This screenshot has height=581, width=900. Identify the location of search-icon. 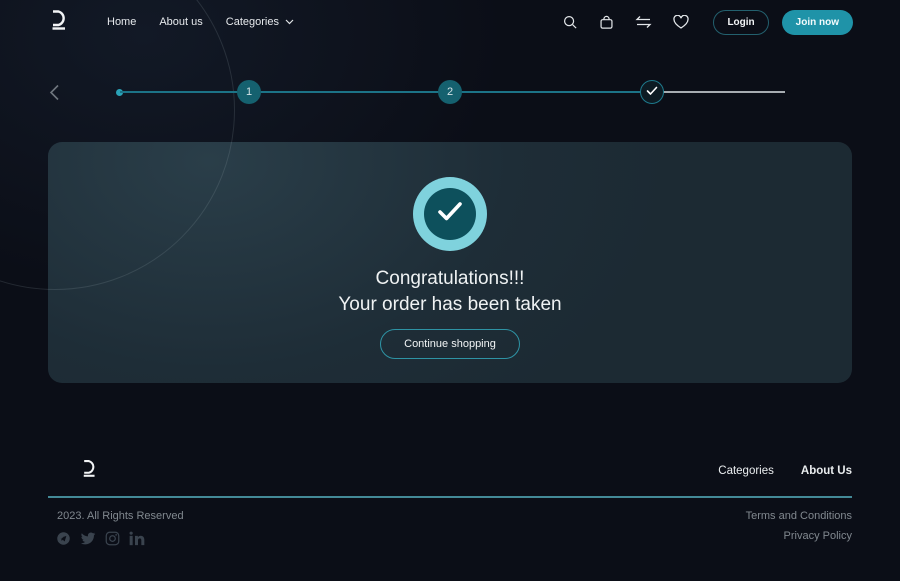
(570, 22).